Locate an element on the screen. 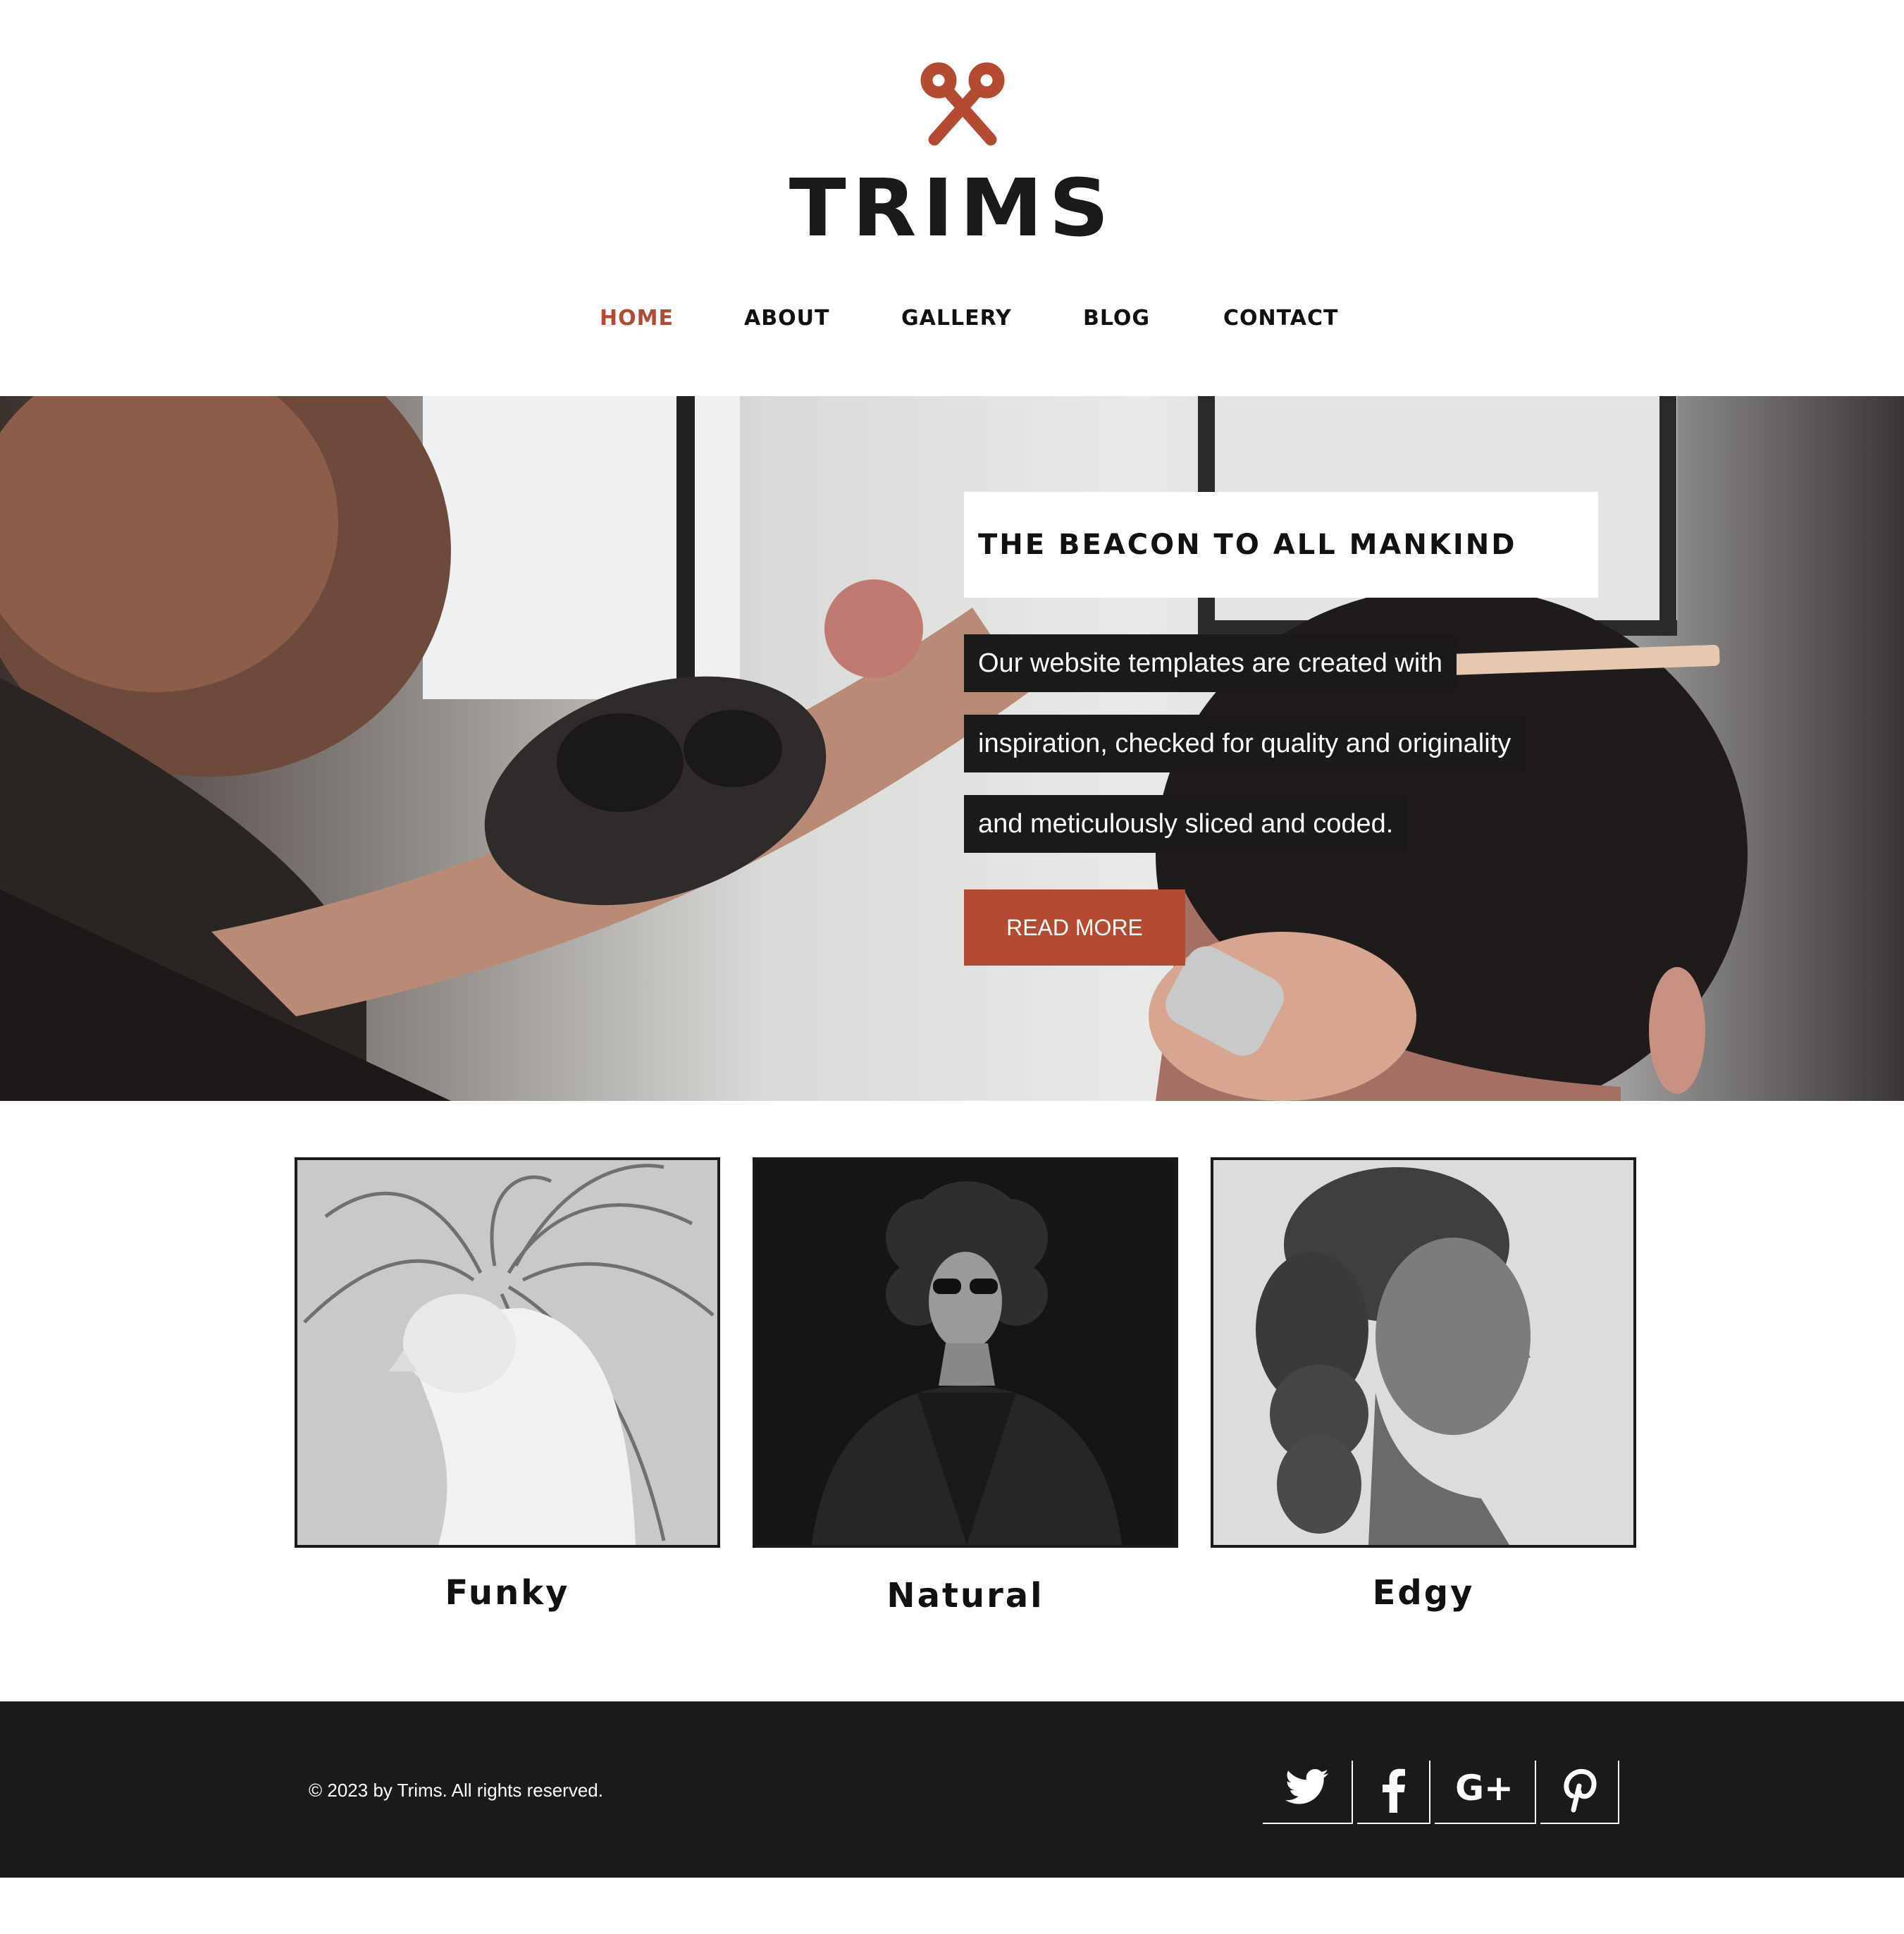 The height and width of the screenshot is (1934, 1904). twitter-link is located at coordinates (1308, 1792).